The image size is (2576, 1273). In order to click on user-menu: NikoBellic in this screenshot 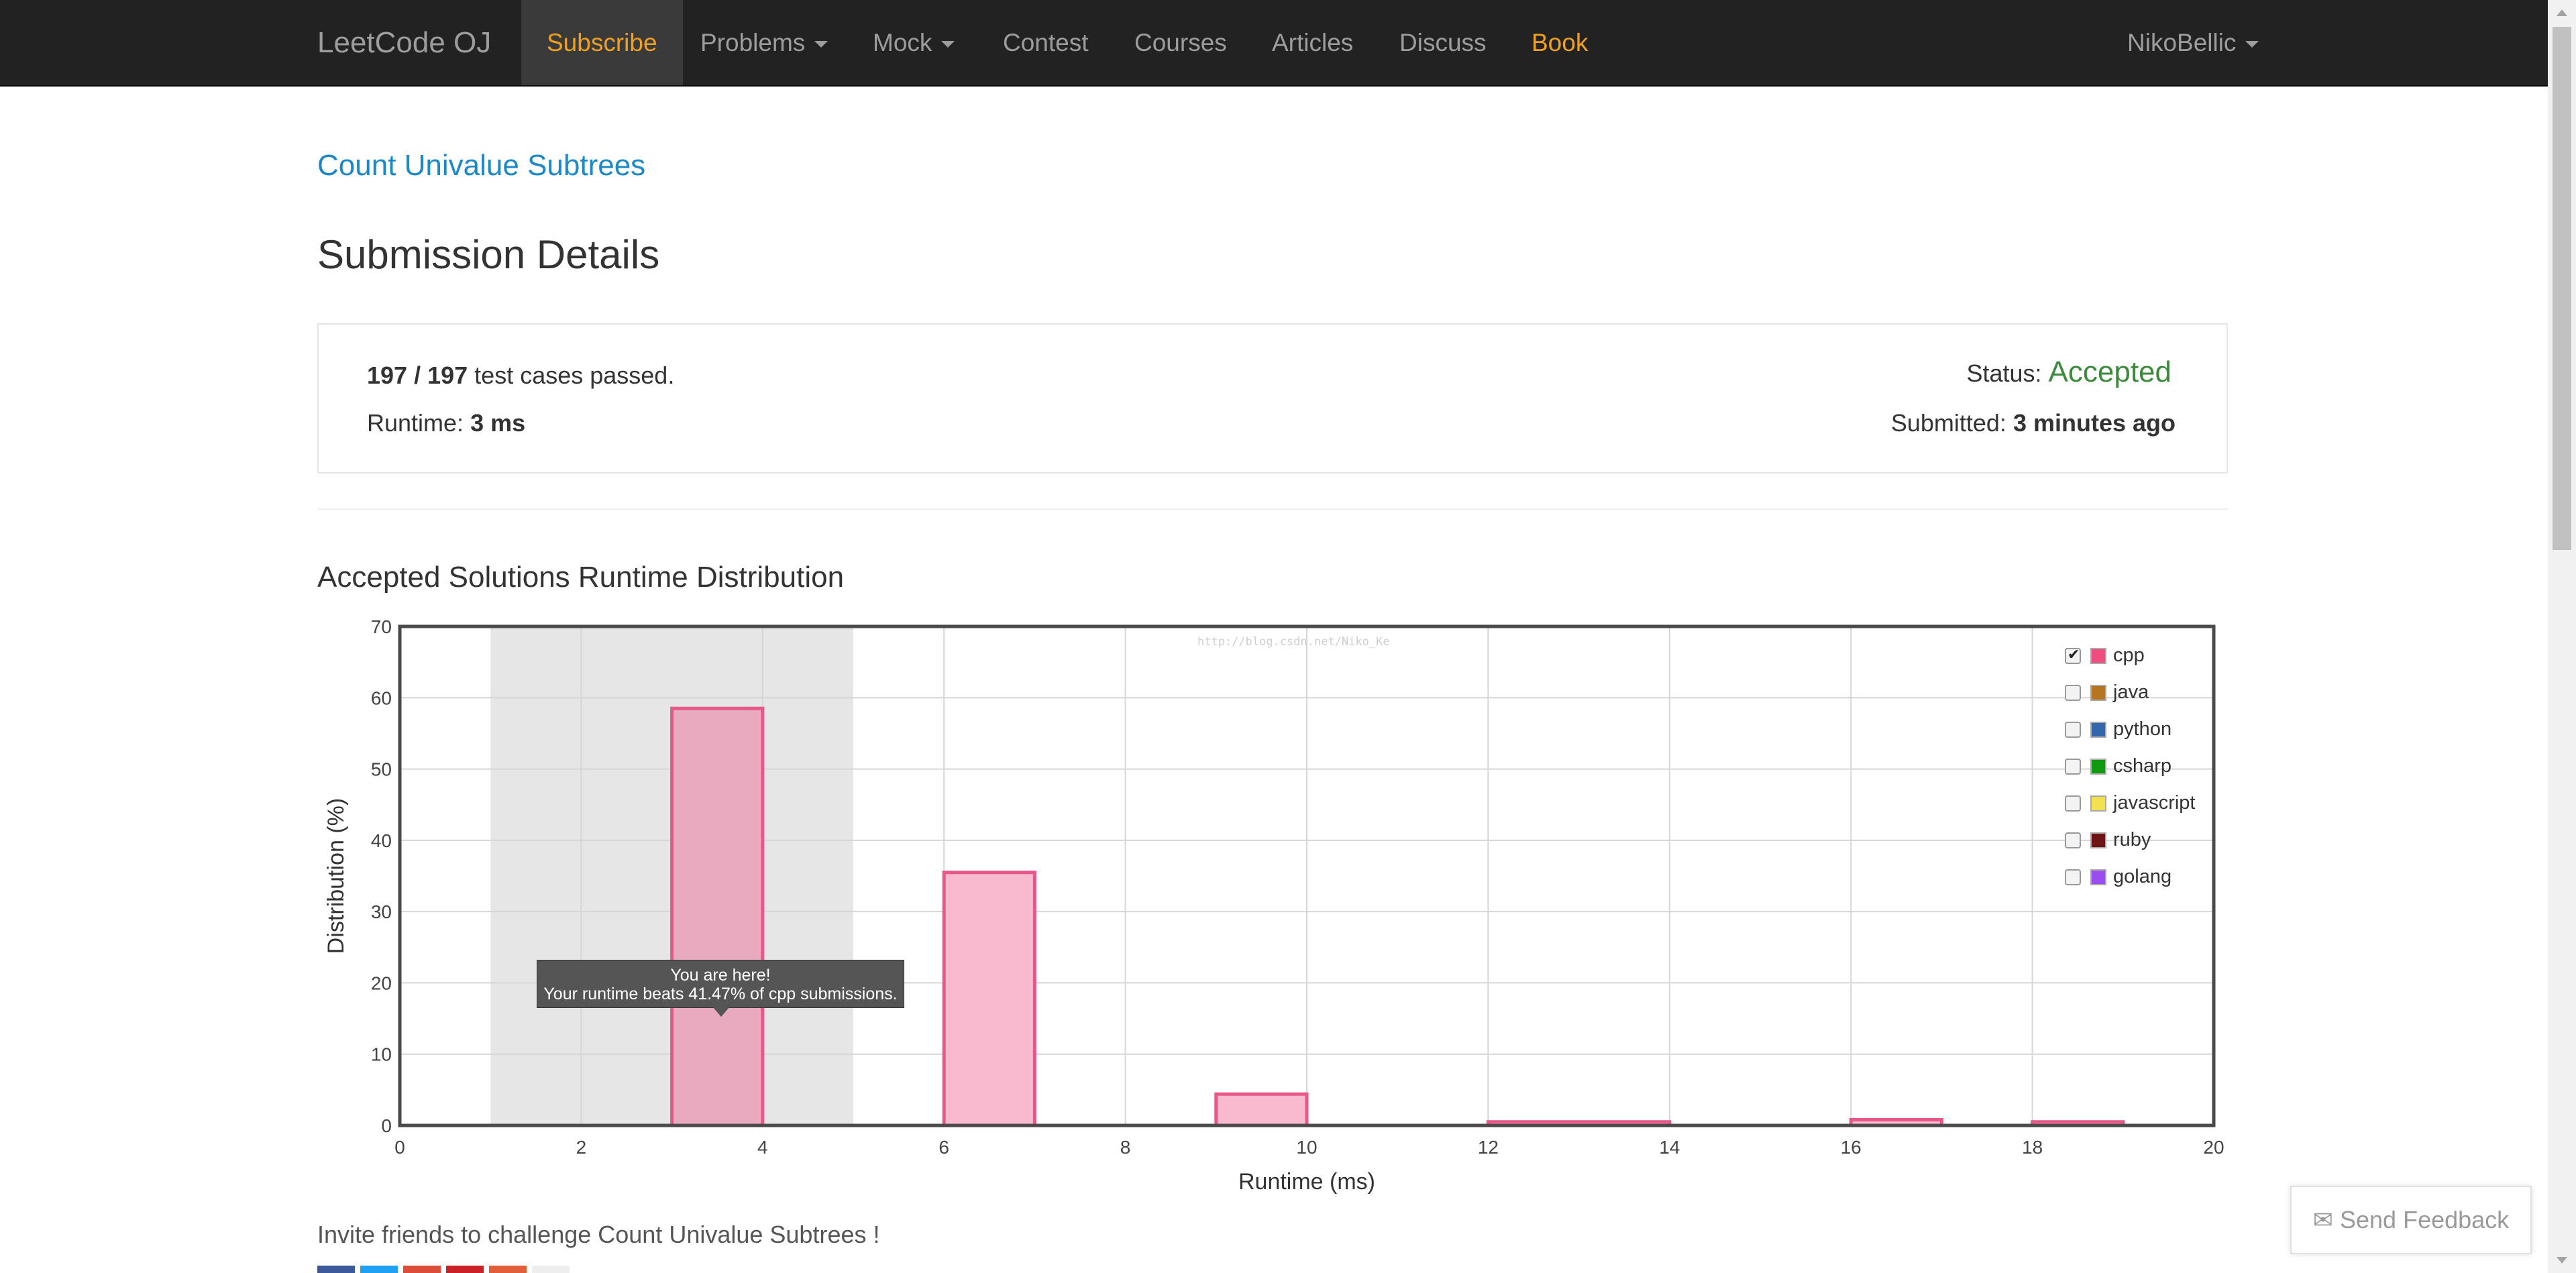, I will do `click(2193, 43)`.